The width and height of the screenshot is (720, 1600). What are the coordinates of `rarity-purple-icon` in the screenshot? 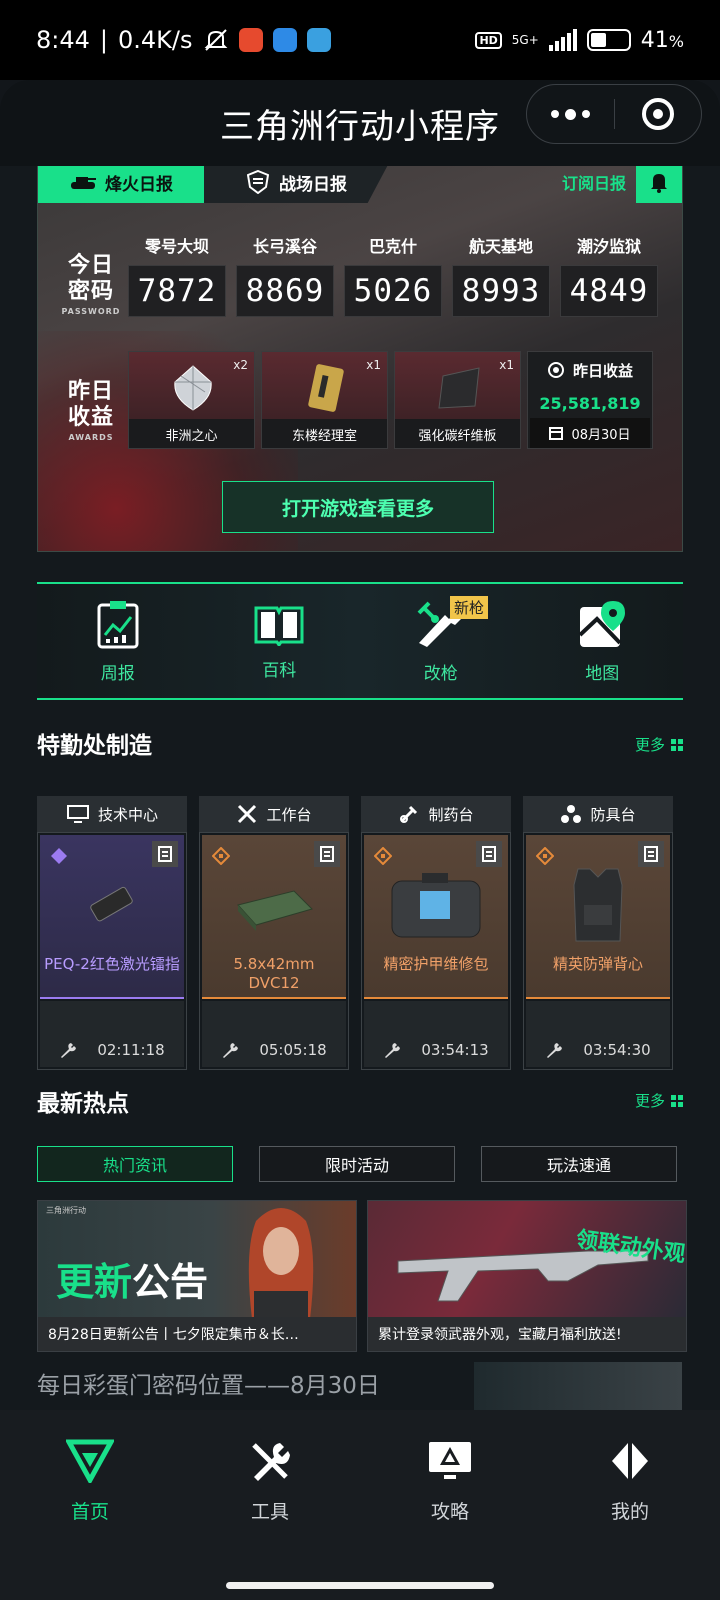 It's located at (59, 856).